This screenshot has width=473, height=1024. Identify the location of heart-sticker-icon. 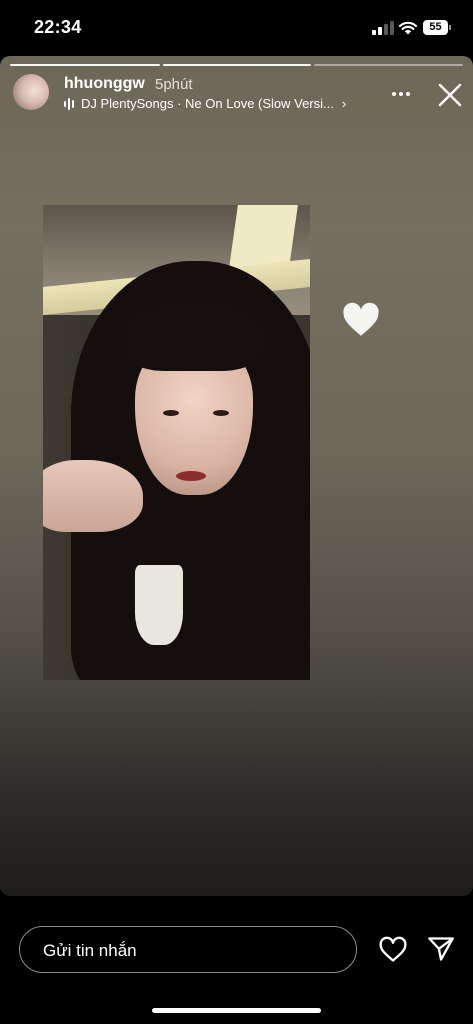
(361, 319).